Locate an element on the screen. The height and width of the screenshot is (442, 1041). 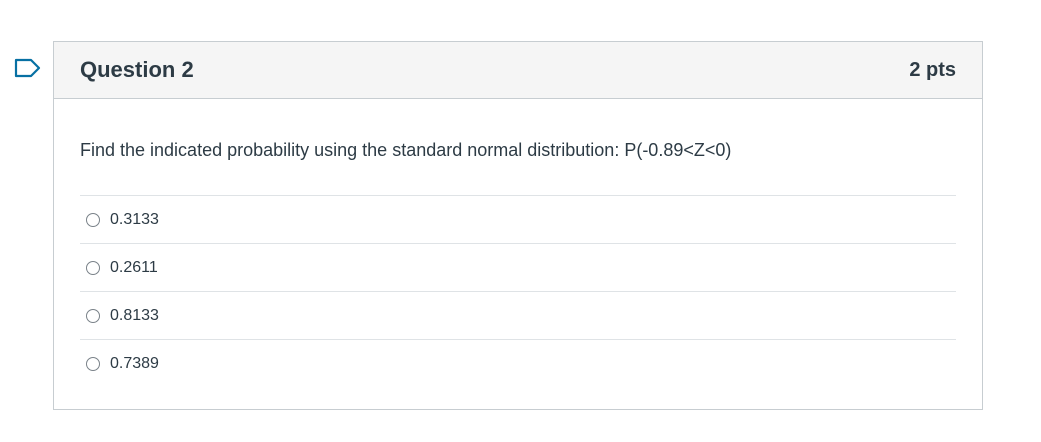
answer-label: 0.2611 is located at coordinates (134, 267).